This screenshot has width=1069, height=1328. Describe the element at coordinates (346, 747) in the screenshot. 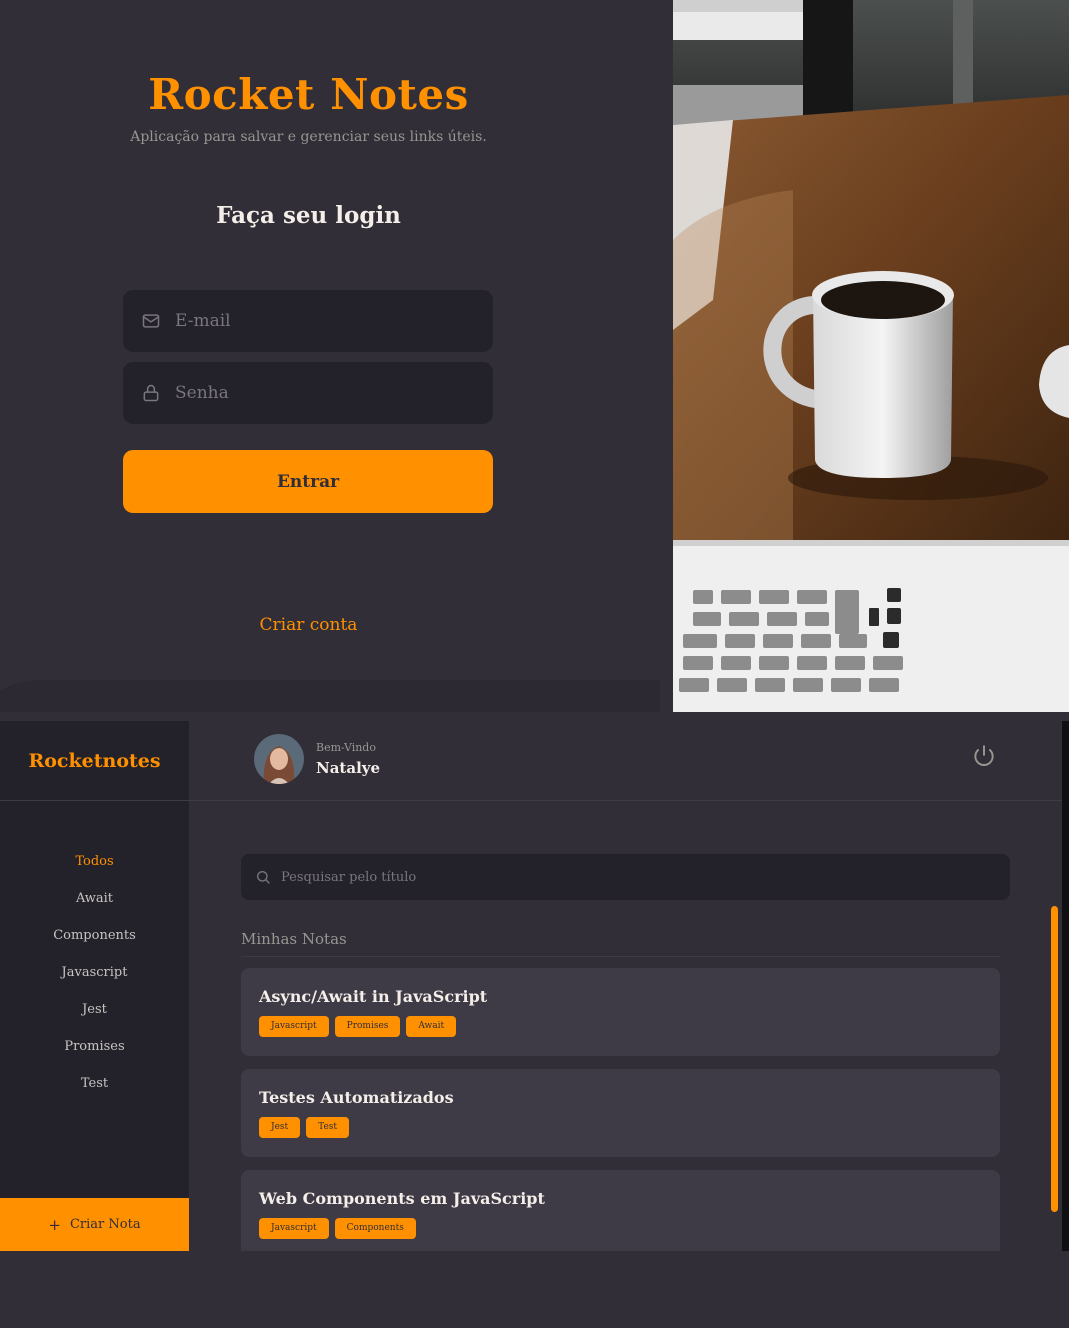

I see `welcome-text: Bem-Vindo` at that location.